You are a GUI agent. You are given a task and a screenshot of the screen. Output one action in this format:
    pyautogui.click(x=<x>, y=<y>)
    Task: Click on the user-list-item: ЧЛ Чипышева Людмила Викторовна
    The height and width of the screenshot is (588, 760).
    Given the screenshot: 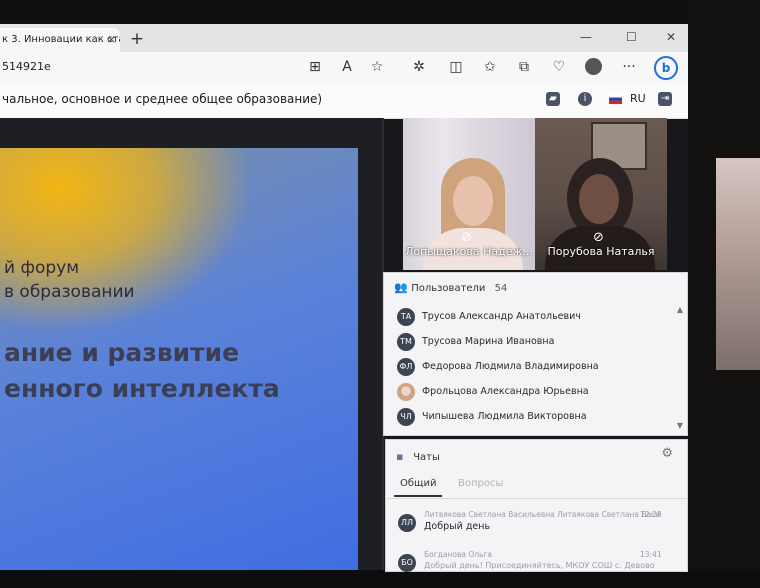 What is the action you would take?
    pyautogui.click(x=529, y=417)
    